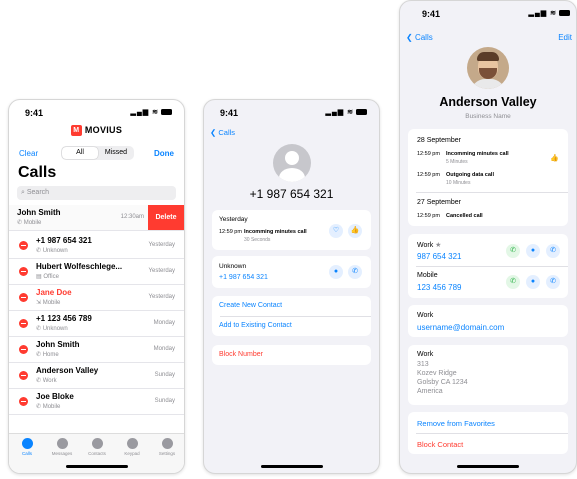 Image resolution: width=577 pixels, height=479 pixels. Describe the element at coordinates (439, 256) in the screenshot. I see `phone-number-link: 987 654 321` at that location.